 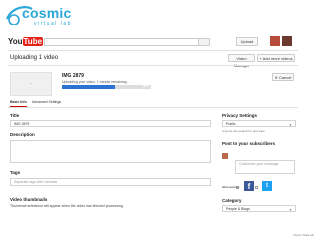 I want to click on video-thumbnails-label: Video thumbnails, so click(x=29, y=199).